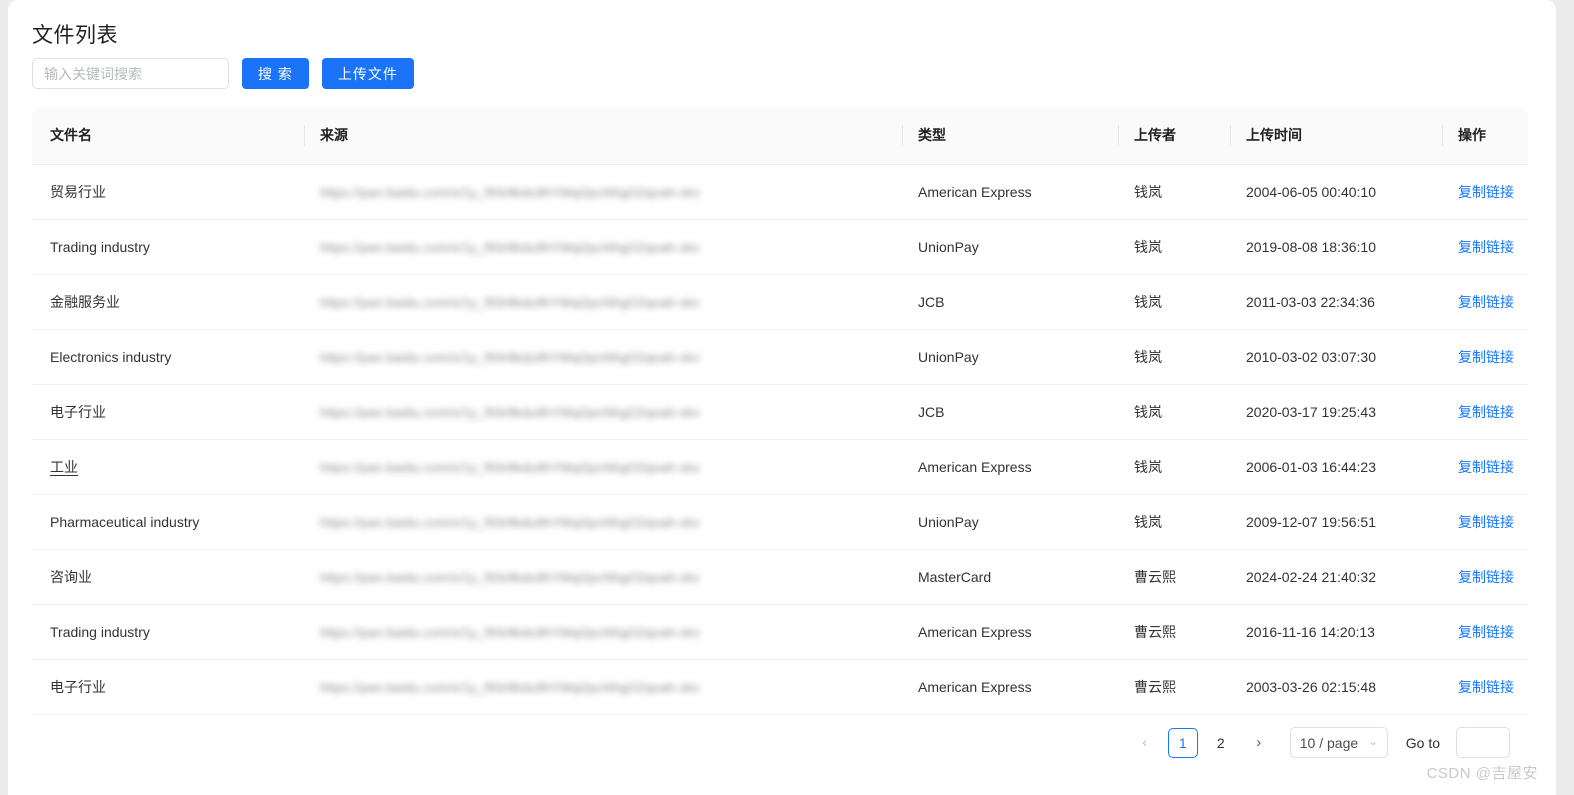  I want to click on table-header-row: 文件名 来源 类型 上传者 上传时间 操作, so click(780, 136).